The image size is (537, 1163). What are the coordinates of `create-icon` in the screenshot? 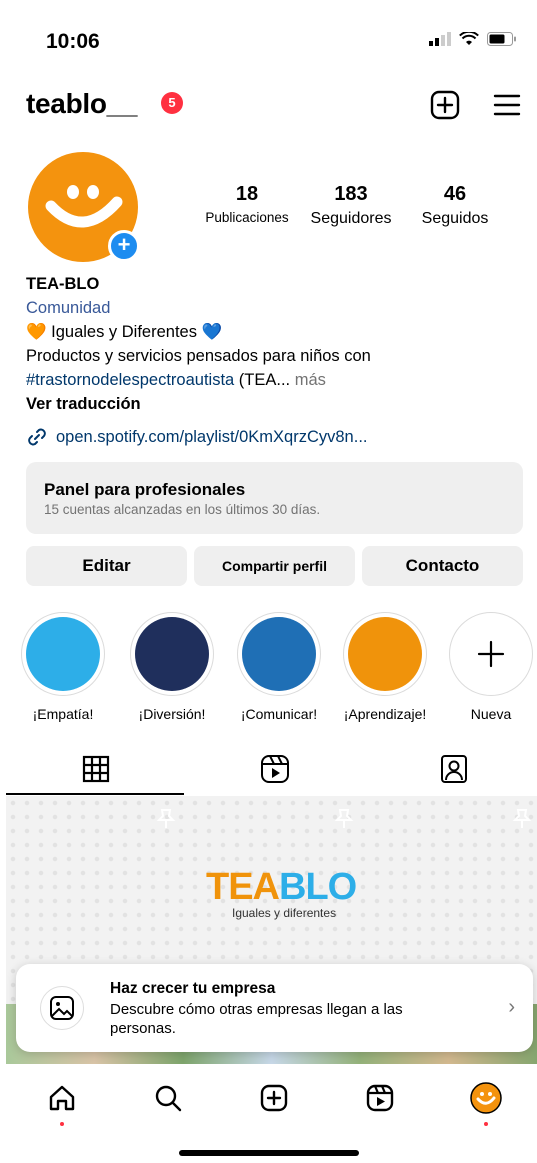 It's located at (274, 1098).